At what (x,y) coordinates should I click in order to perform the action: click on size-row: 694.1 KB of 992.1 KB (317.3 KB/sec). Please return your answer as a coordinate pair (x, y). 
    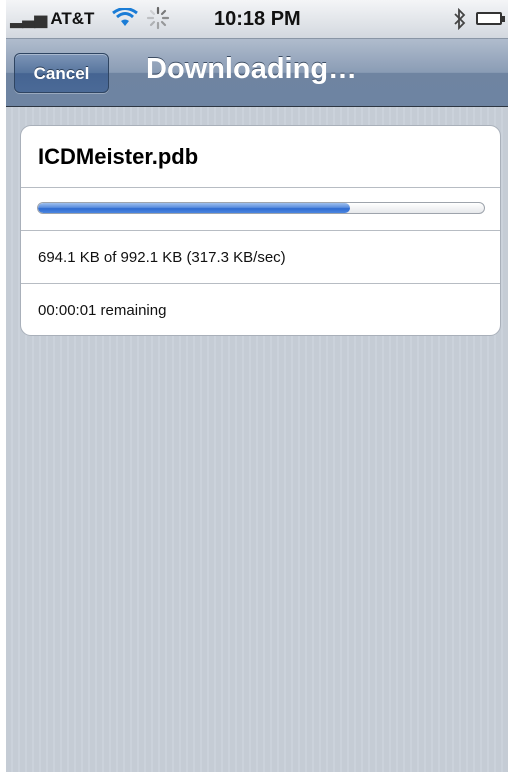
    Looking at the image, I should click on (260, 257).